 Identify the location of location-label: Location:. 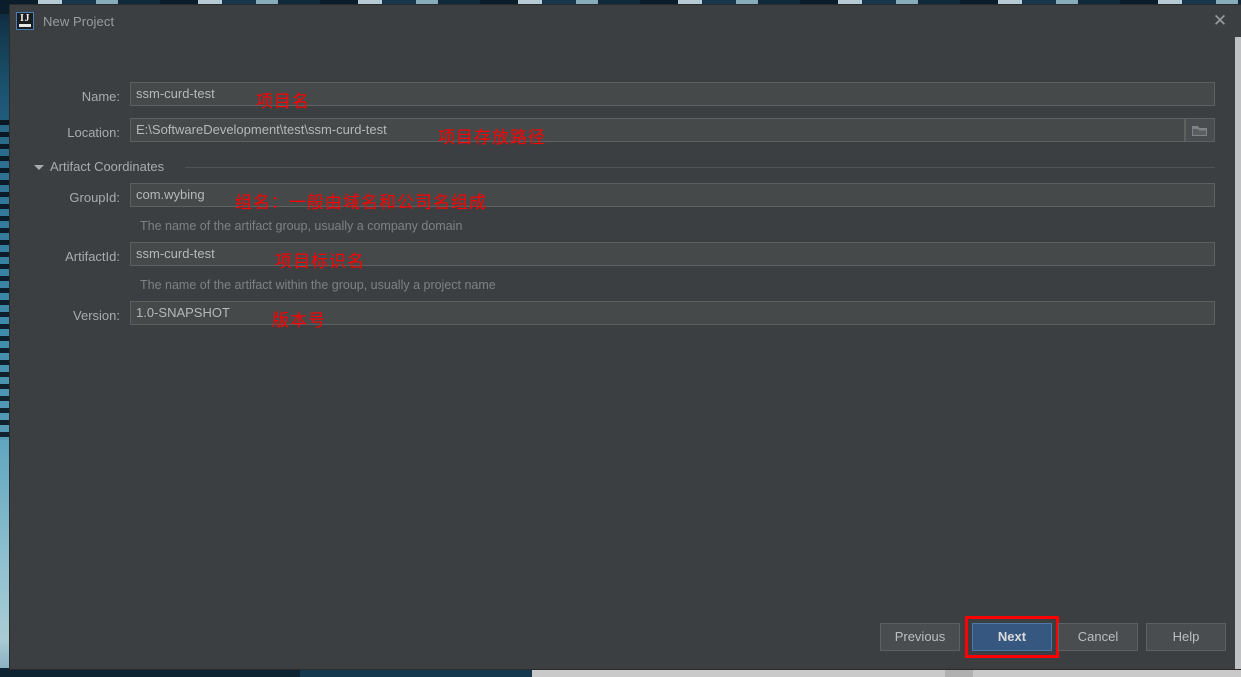
(93, 132).